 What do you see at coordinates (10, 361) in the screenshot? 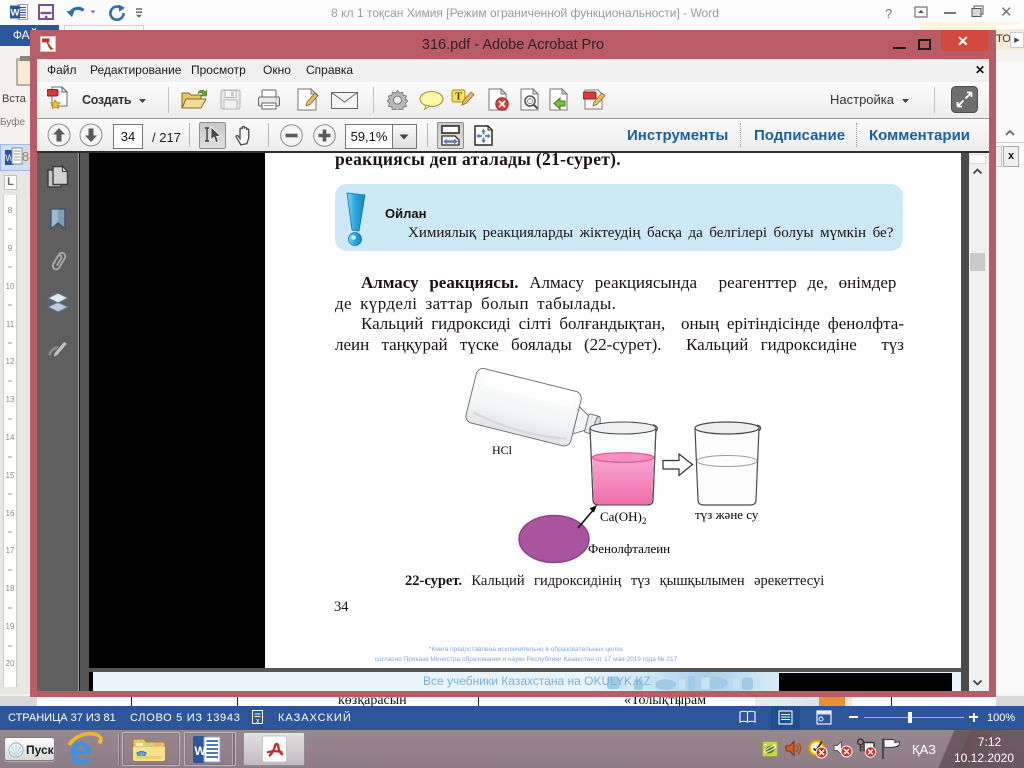
I see `svg-text: 12` at bounding box center [10, 361].